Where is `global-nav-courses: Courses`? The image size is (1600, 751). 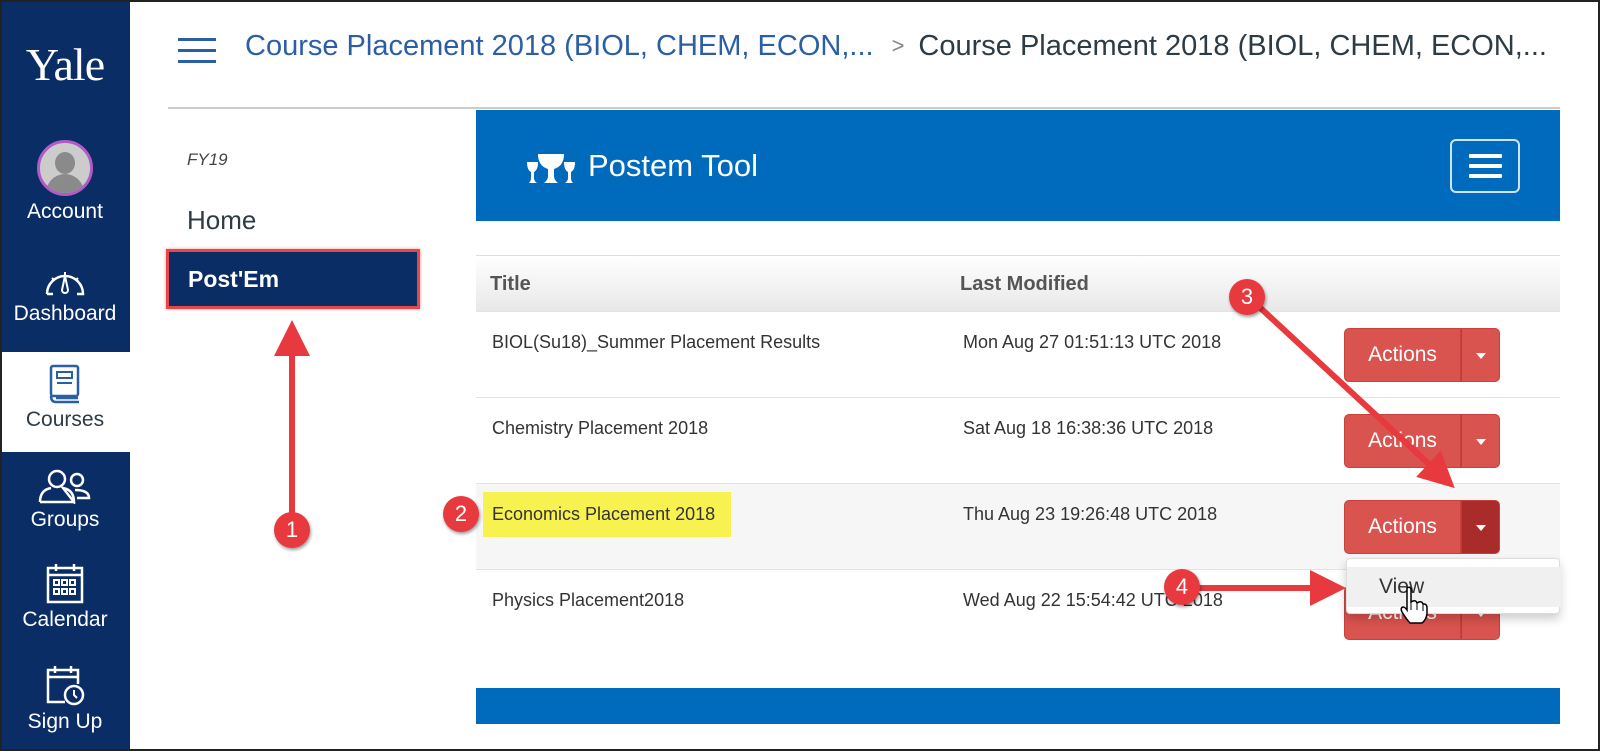 global-nav-courses: Courses is located at coordinates (65, 402).